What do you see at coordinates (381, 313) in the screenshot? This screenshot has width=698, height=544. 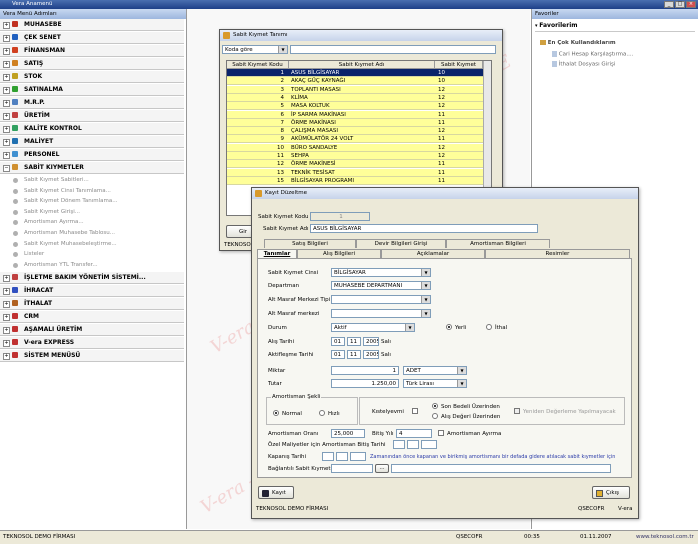 I see `alt-masraf-merkezi-select: ▼` at bounding box center [381, 313].